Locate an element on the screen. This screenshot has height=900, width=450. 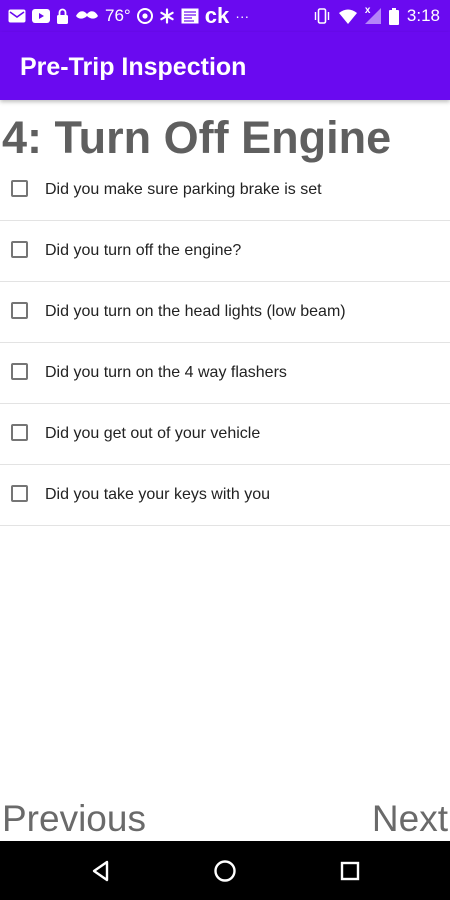
notification-icons: 76° ck ··· is located at coordinates (129, 15).